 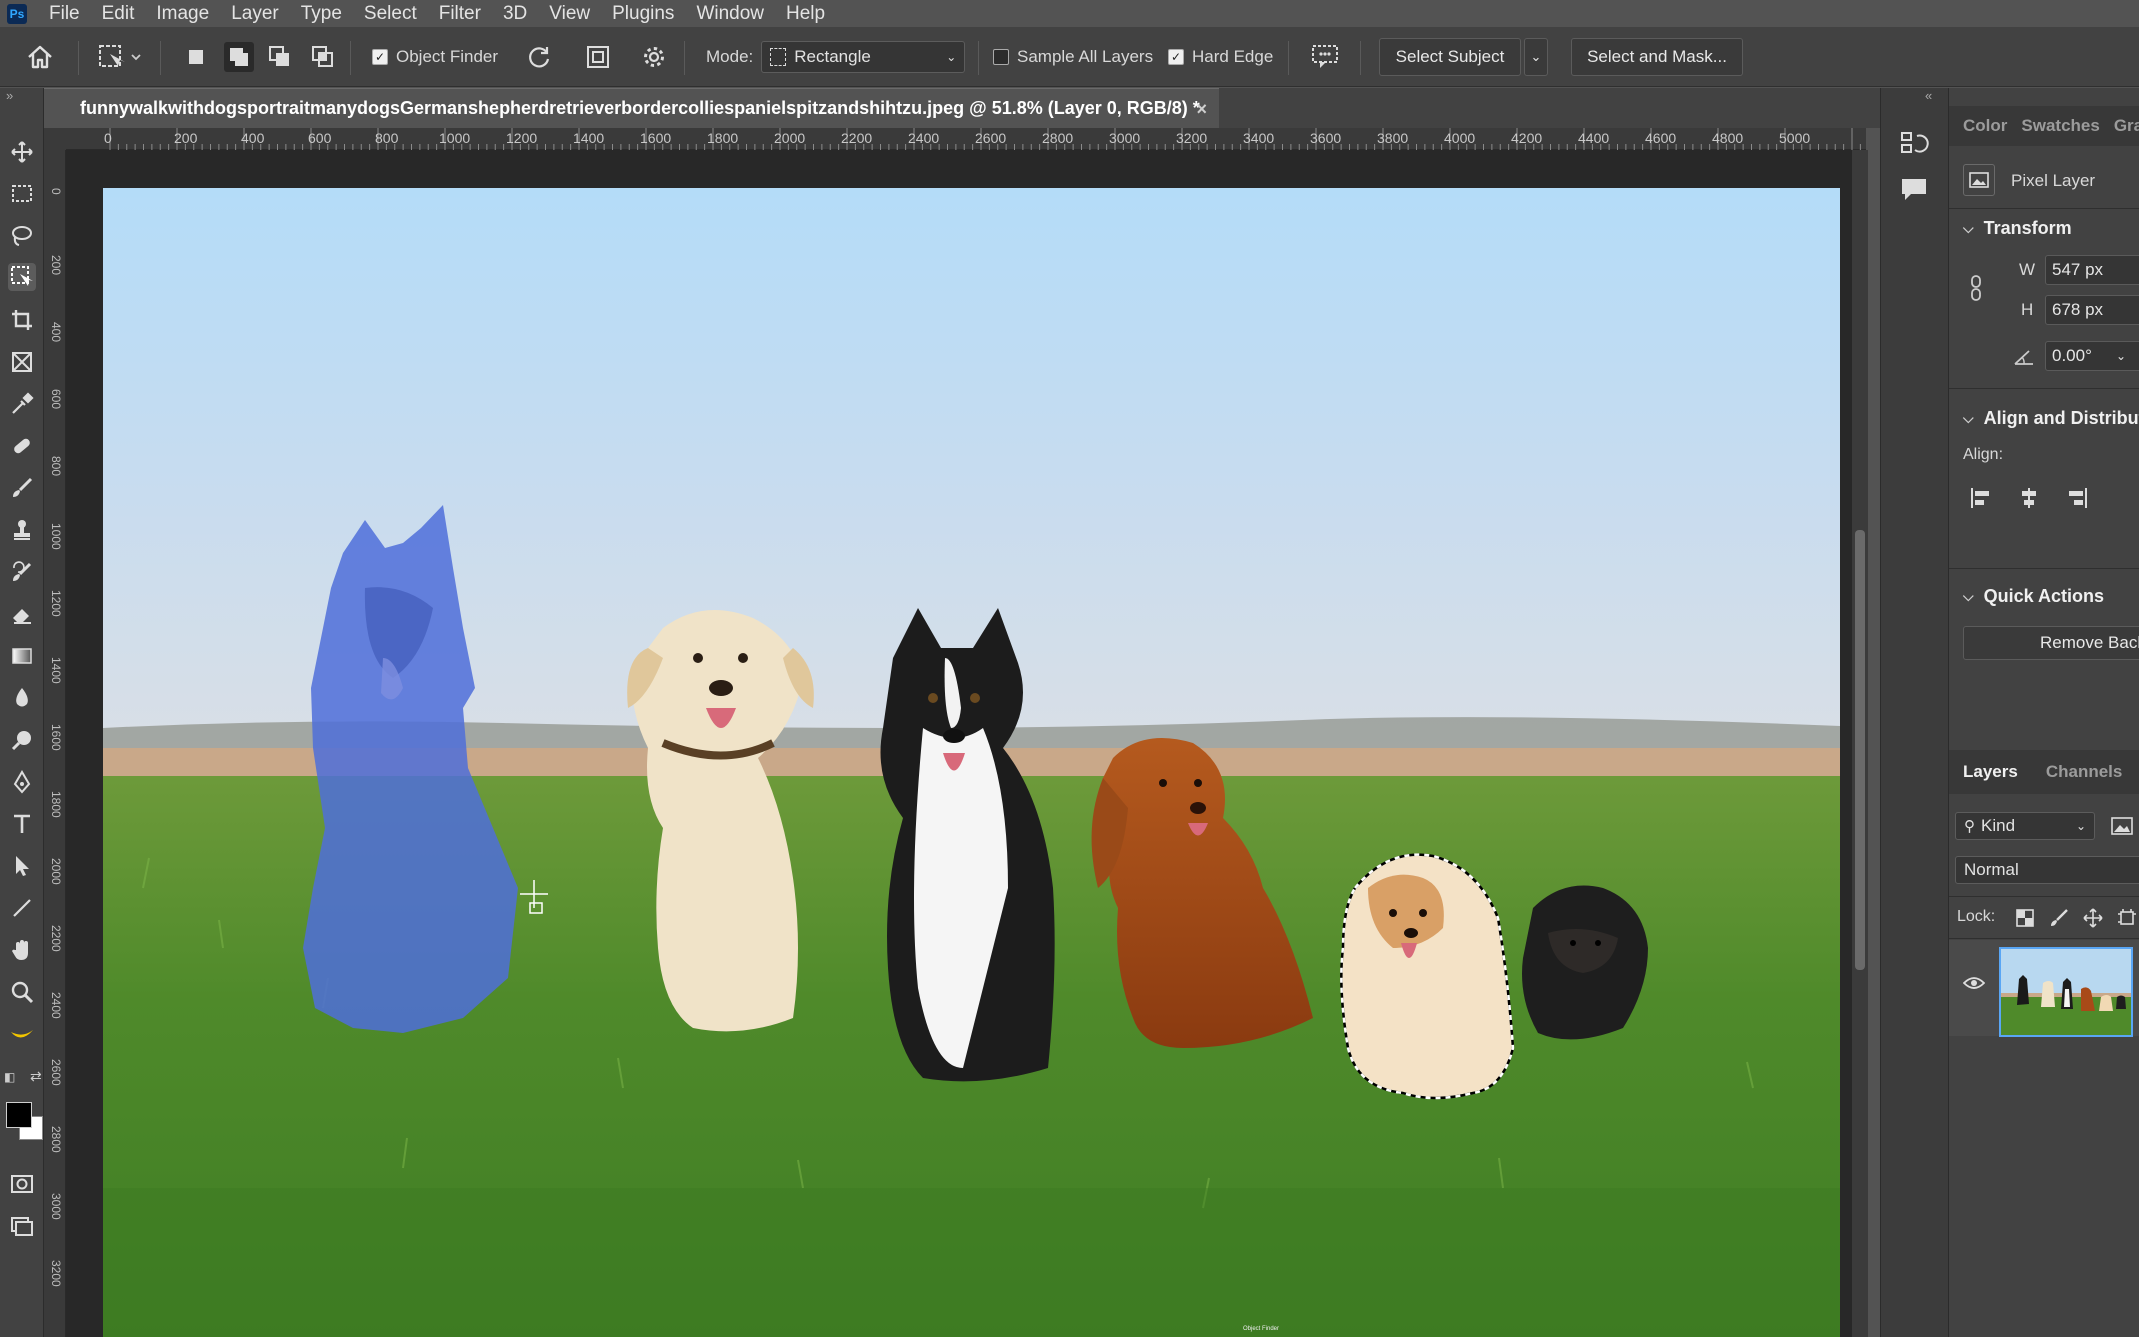 What do you see at coordinates (2060, 126) in the screenshot?
I see `tab-swatches: Swatches` at bounding box center [2060, 126].